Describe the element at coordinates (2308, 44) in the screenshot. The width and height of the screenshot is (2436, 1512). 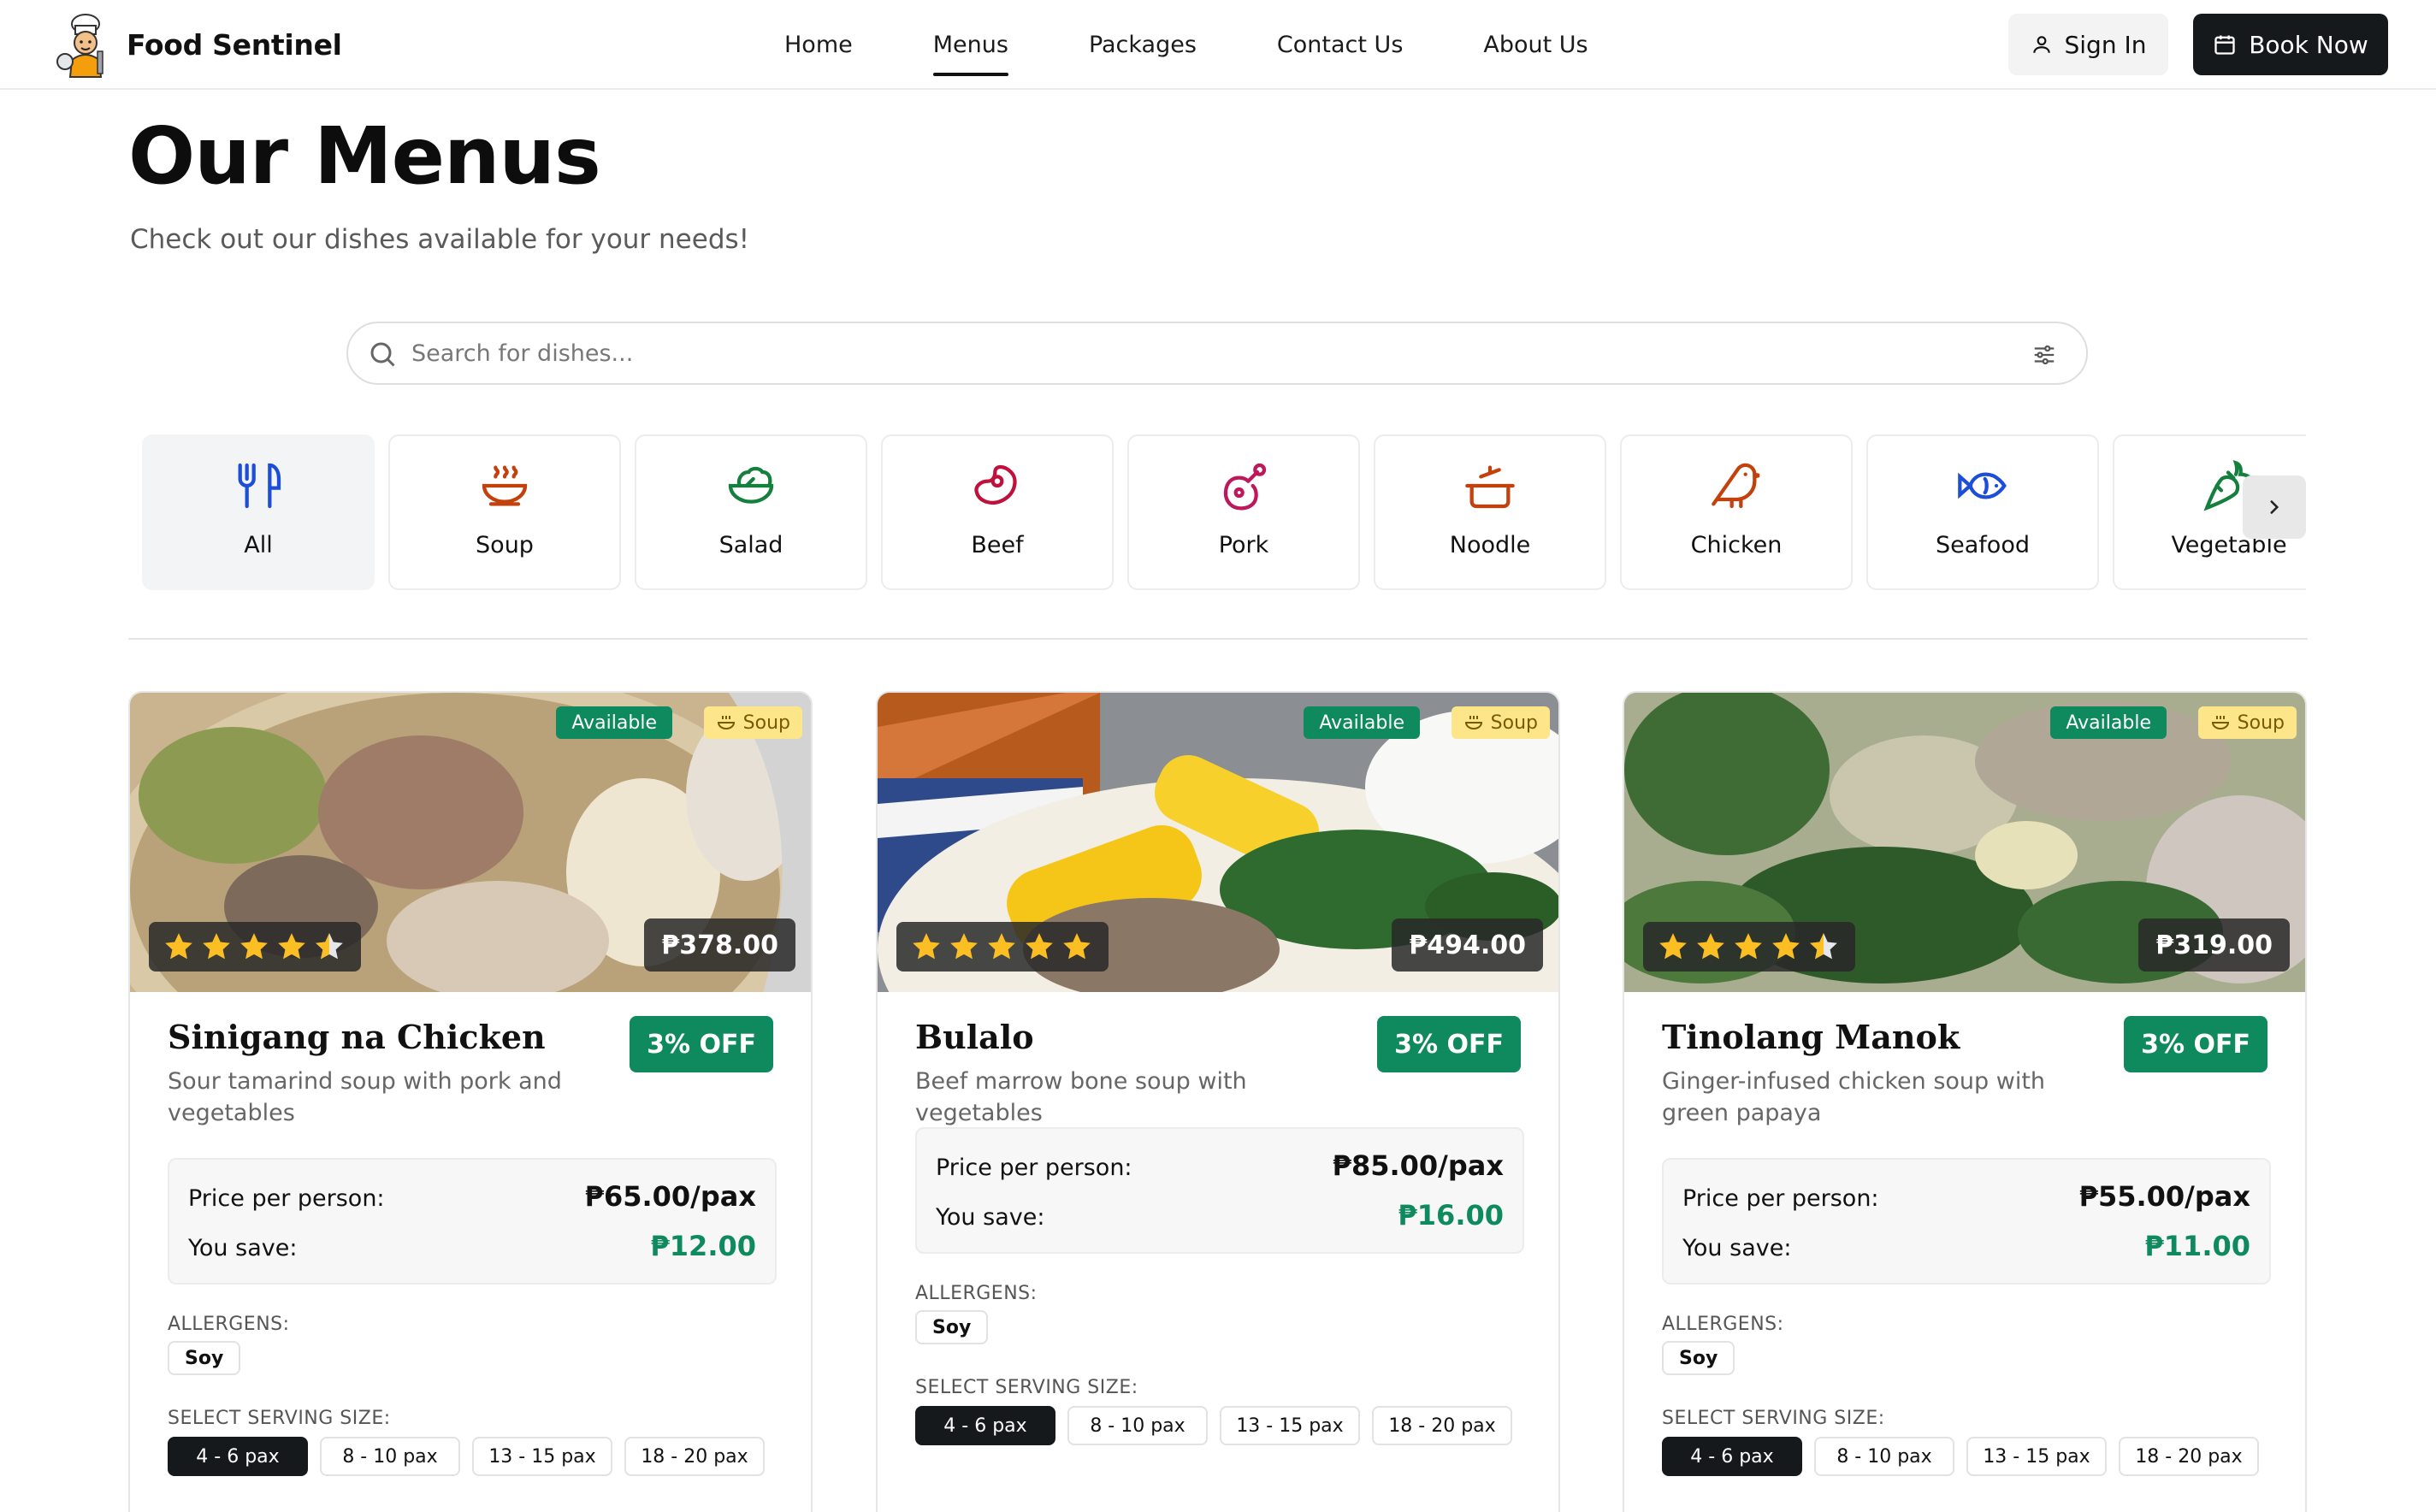
I see `book-now-label: Book Now` at that location.